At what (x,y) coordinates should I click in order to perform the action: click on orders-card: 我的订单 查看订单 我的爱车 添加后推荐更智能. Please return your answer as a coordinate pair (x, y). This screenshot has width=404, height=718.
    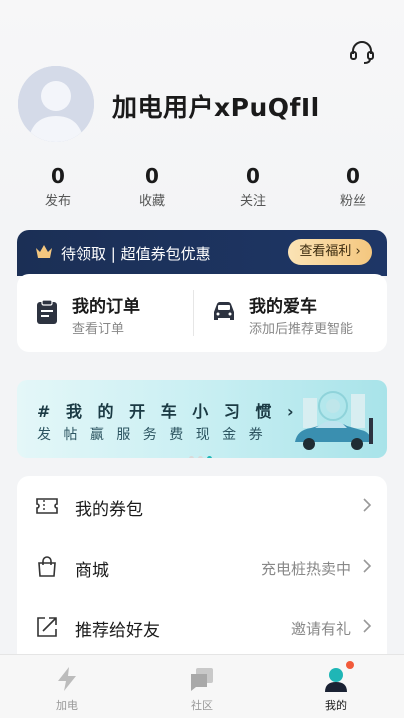
    Looking at the image, I should click on (202, 313).